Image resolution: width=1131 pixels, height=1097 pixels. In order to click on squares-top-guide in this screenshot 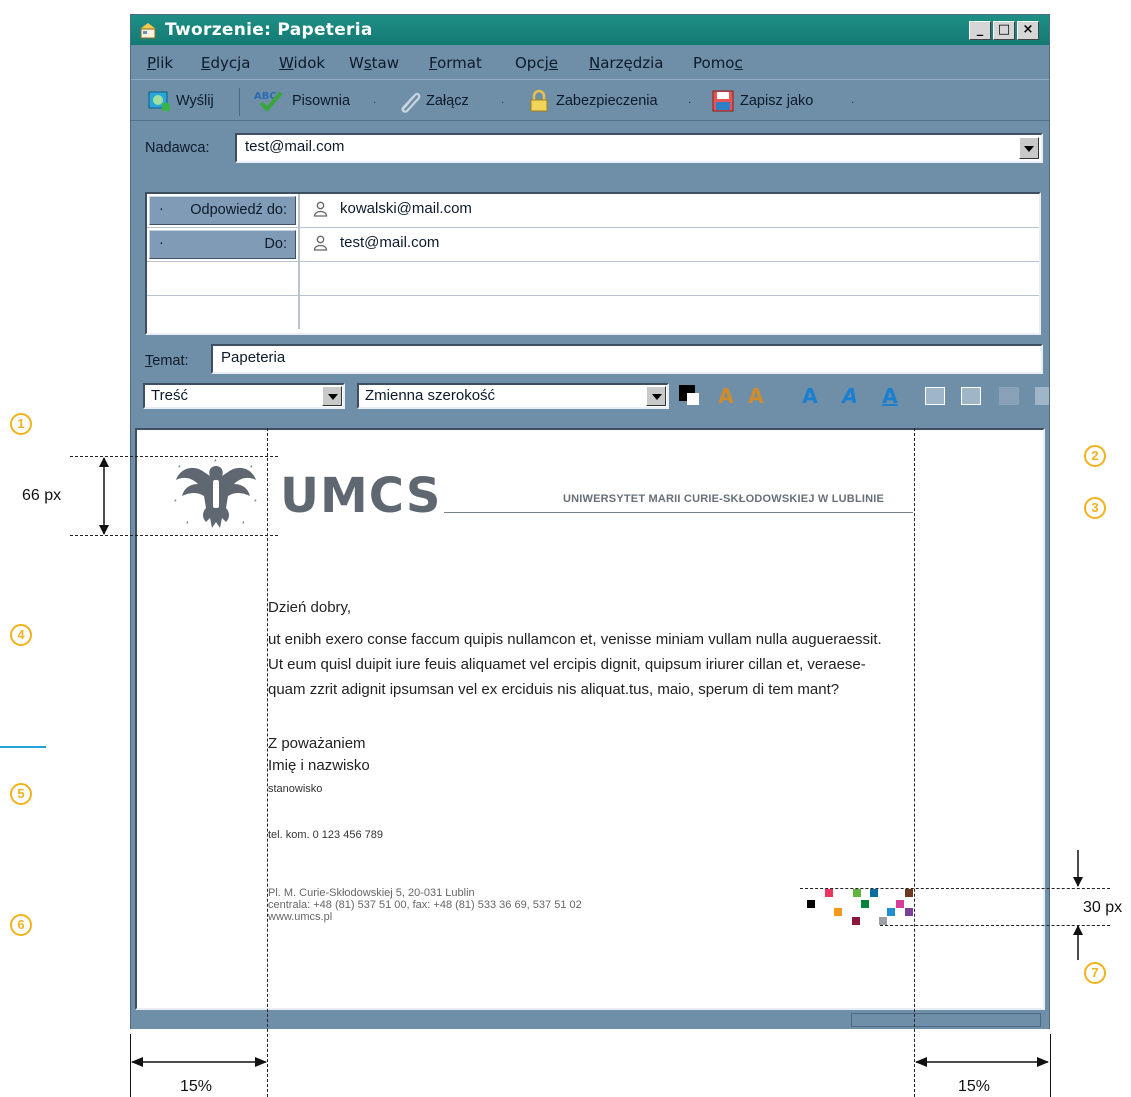, I will do `click(955, 888)`.